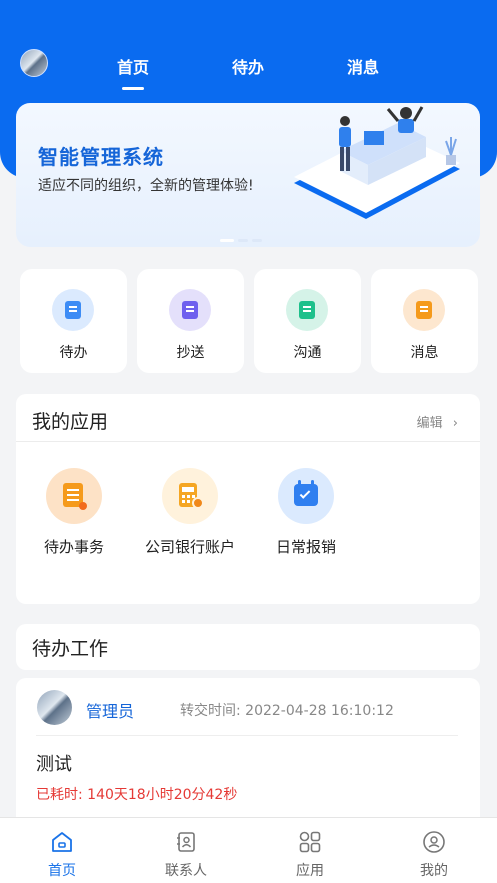 This screenshot has height=883, width=497. Describe the element at coordinates (133, 88) in the screenshot. I see `tab-active-indicator` at that location.